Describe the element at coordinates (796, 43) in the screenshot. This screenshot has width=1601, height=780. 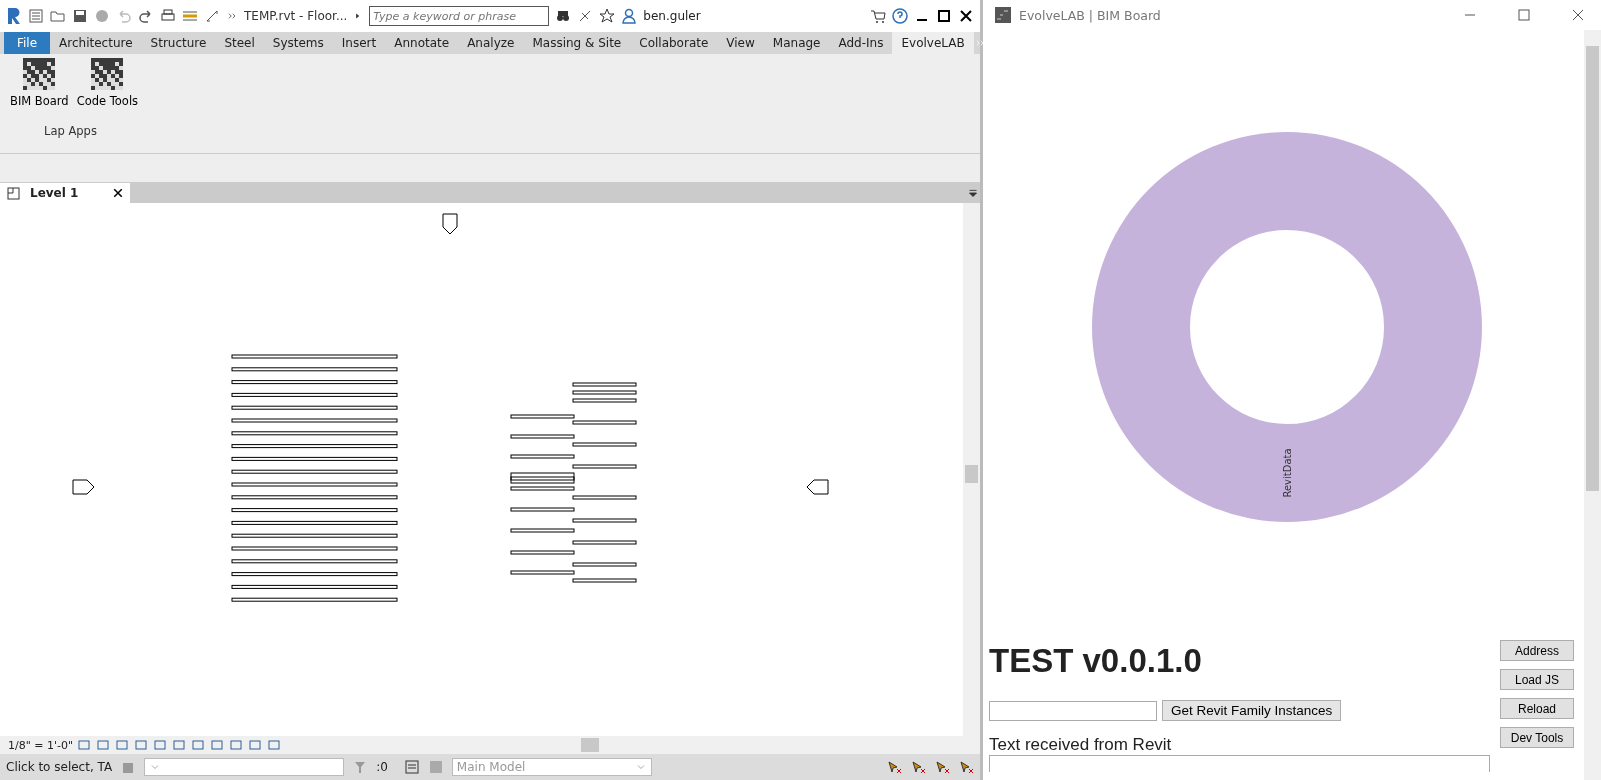
I see `ribbon-tab: Manage` at that location.